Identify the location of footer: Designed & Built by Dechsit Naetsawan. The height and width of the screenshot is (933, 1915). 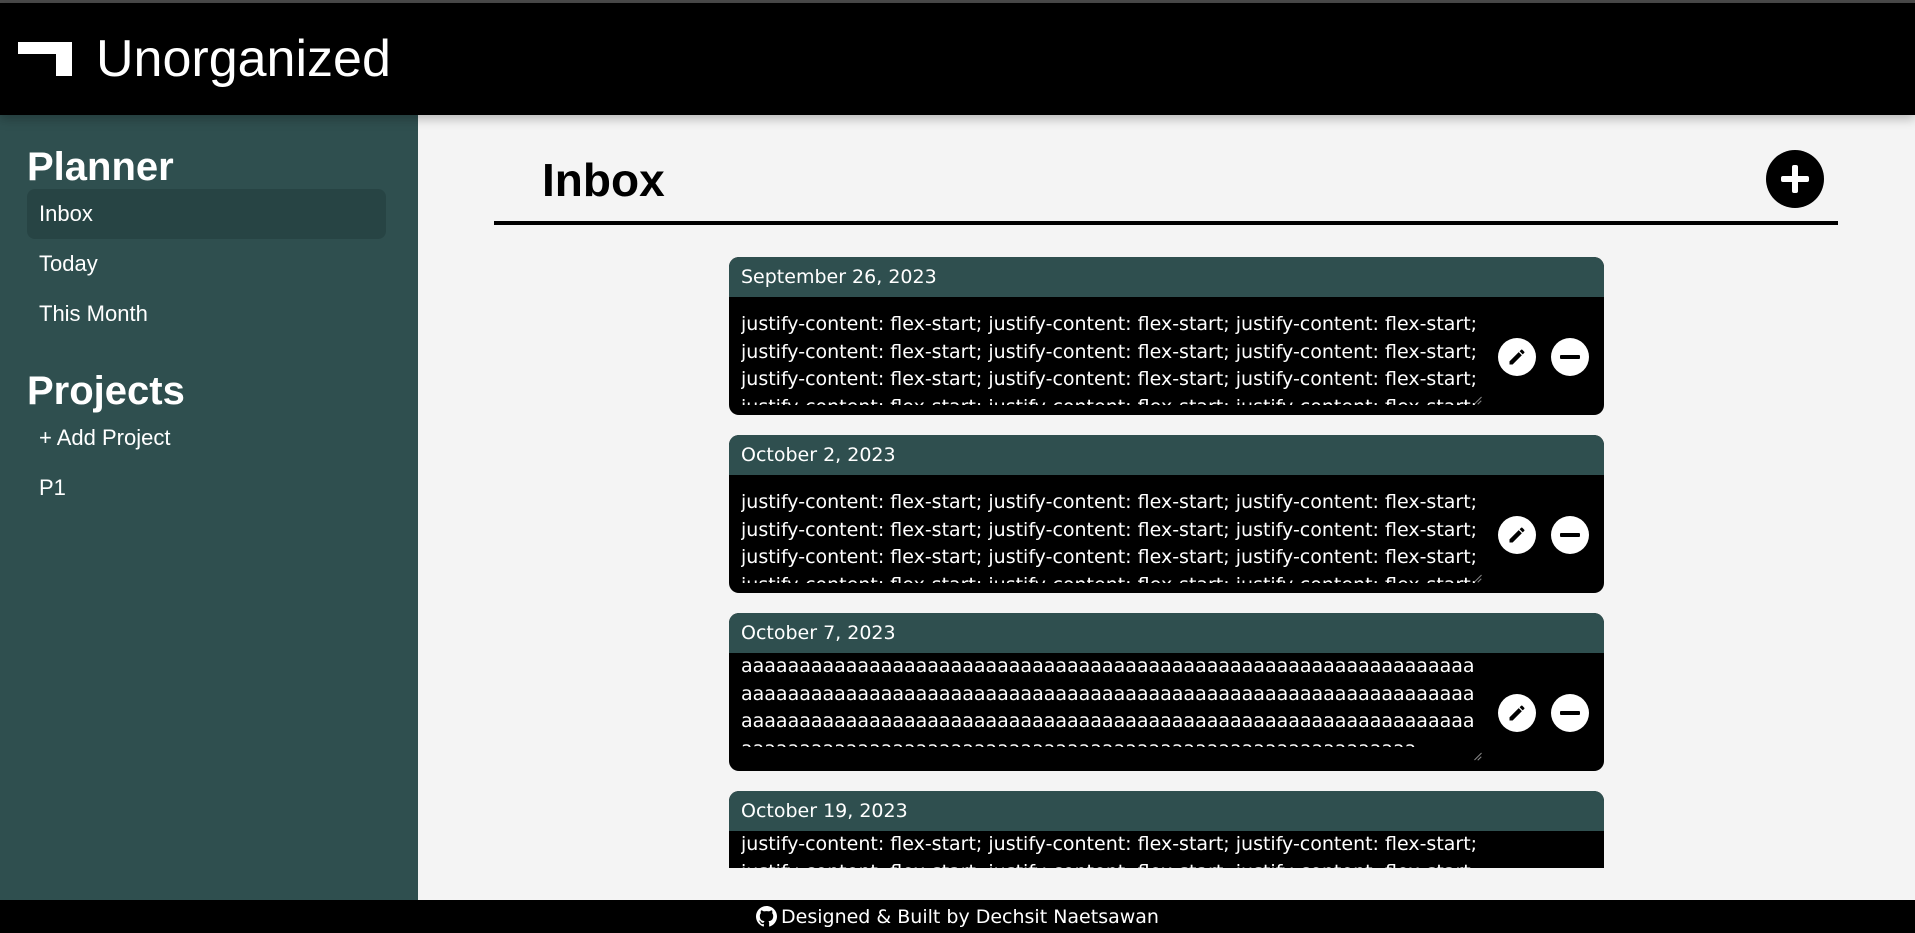
(957, 916).